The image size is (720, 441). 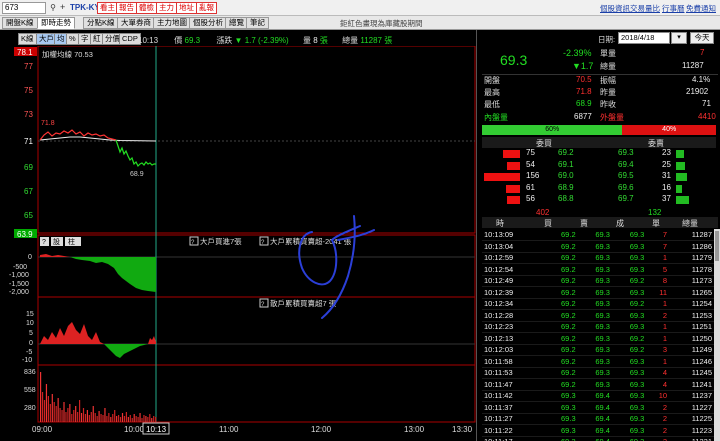 I want to click on tick-scrollbar, so click(x=717, y=335).